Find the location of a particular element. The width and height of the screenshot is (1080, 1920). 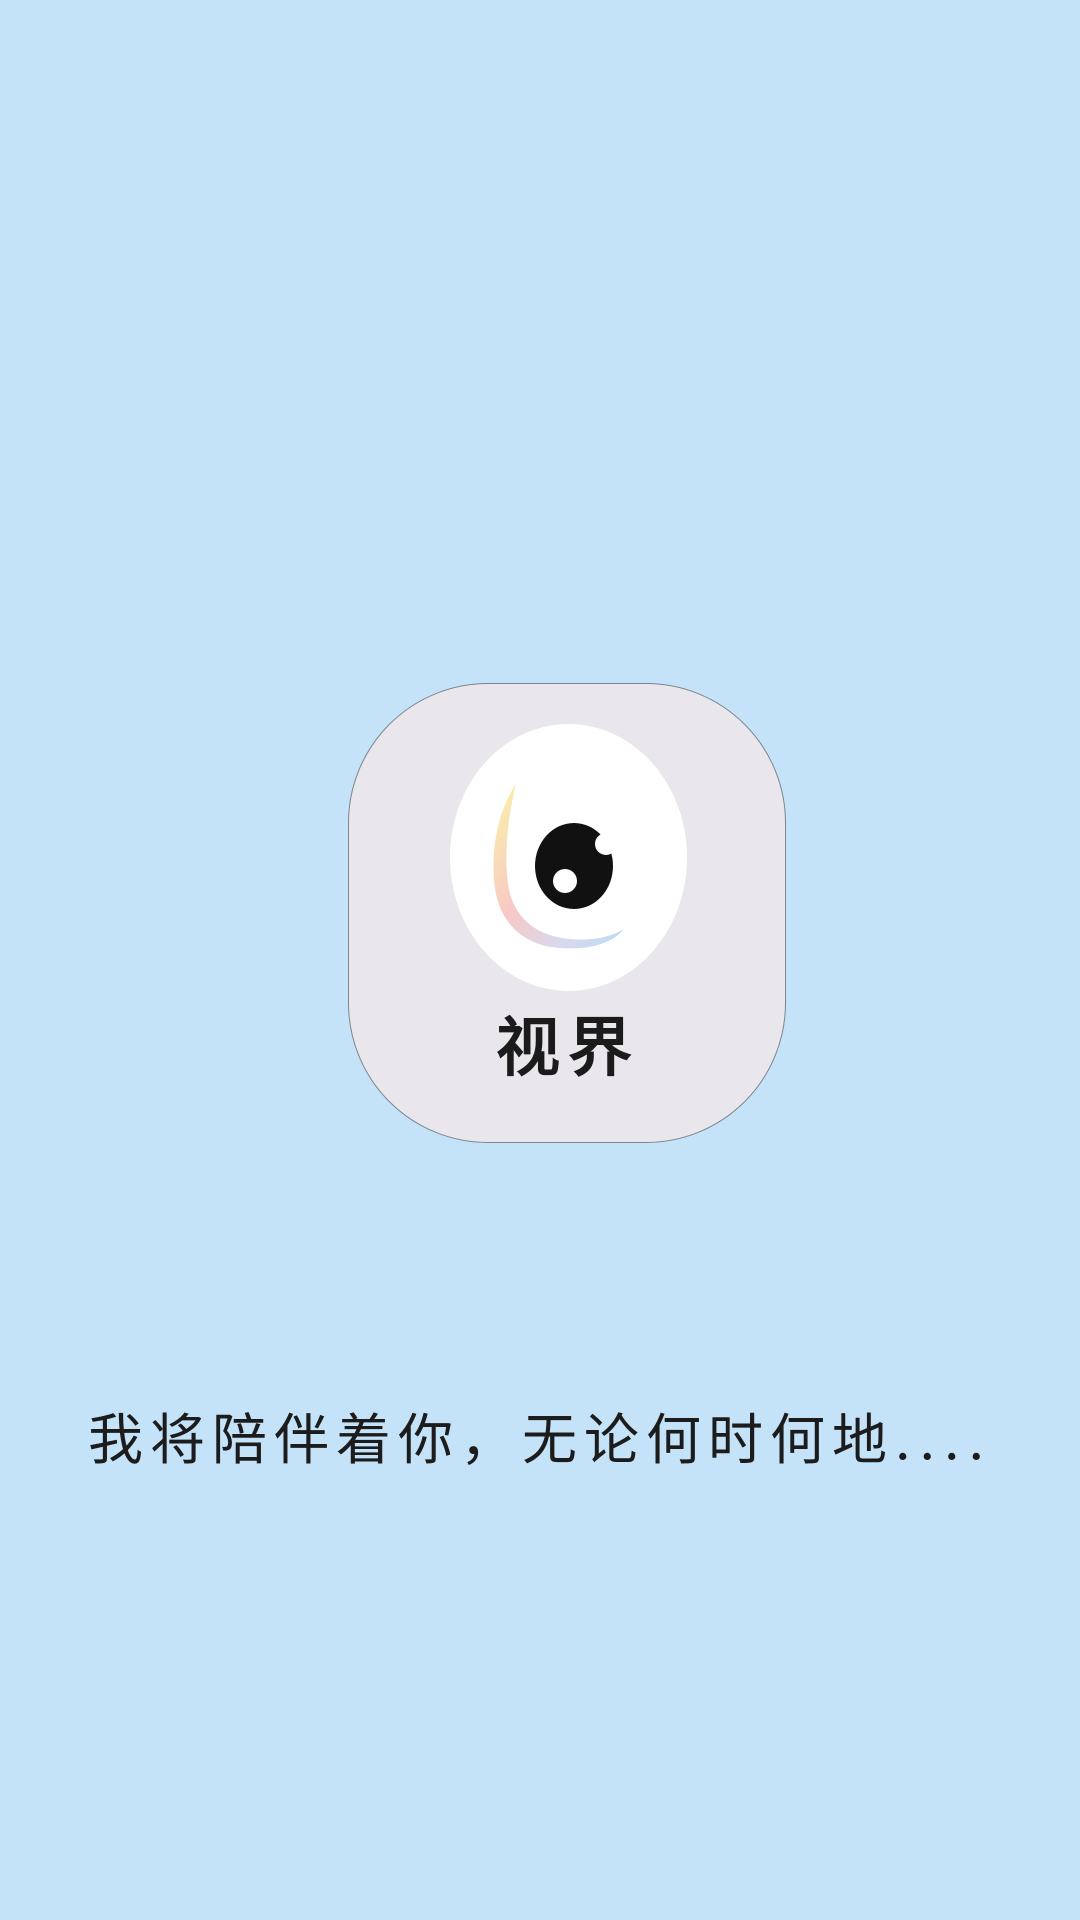

logo-disc is located at coordinates (568, 857).